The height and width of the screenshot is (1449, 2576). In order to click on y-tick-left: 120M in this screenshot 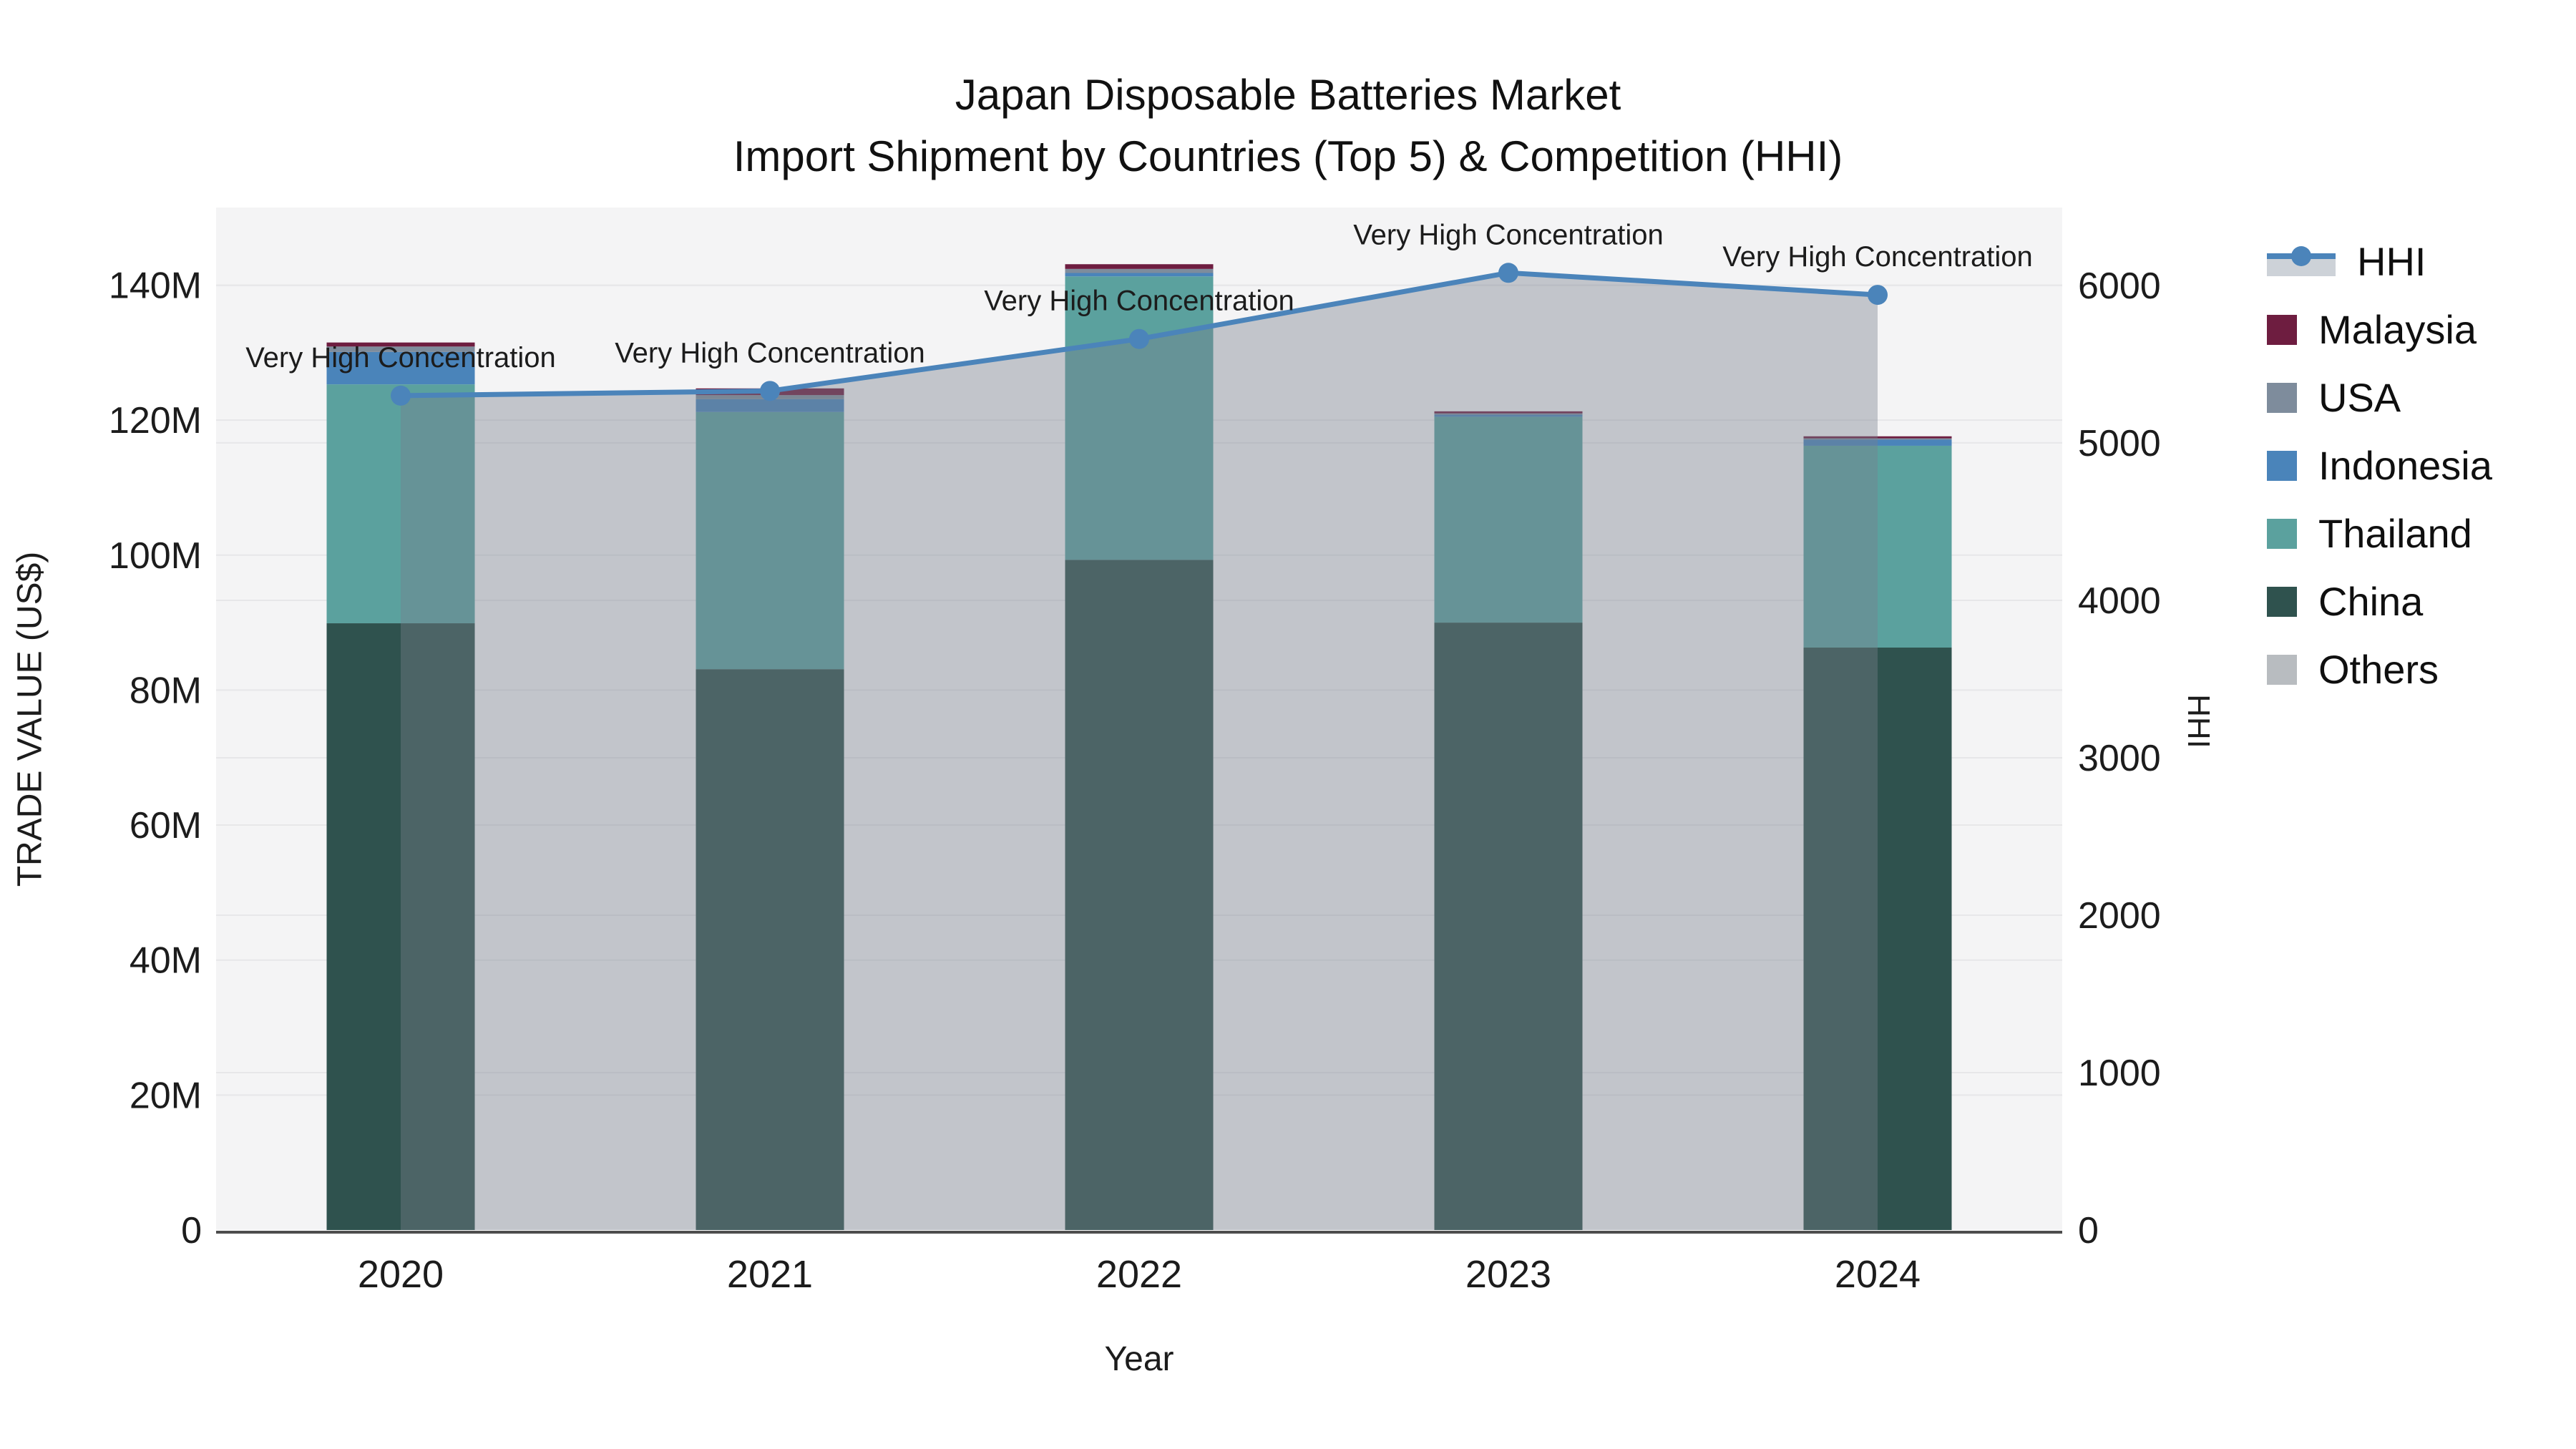, I will do `click(155, 420)`.